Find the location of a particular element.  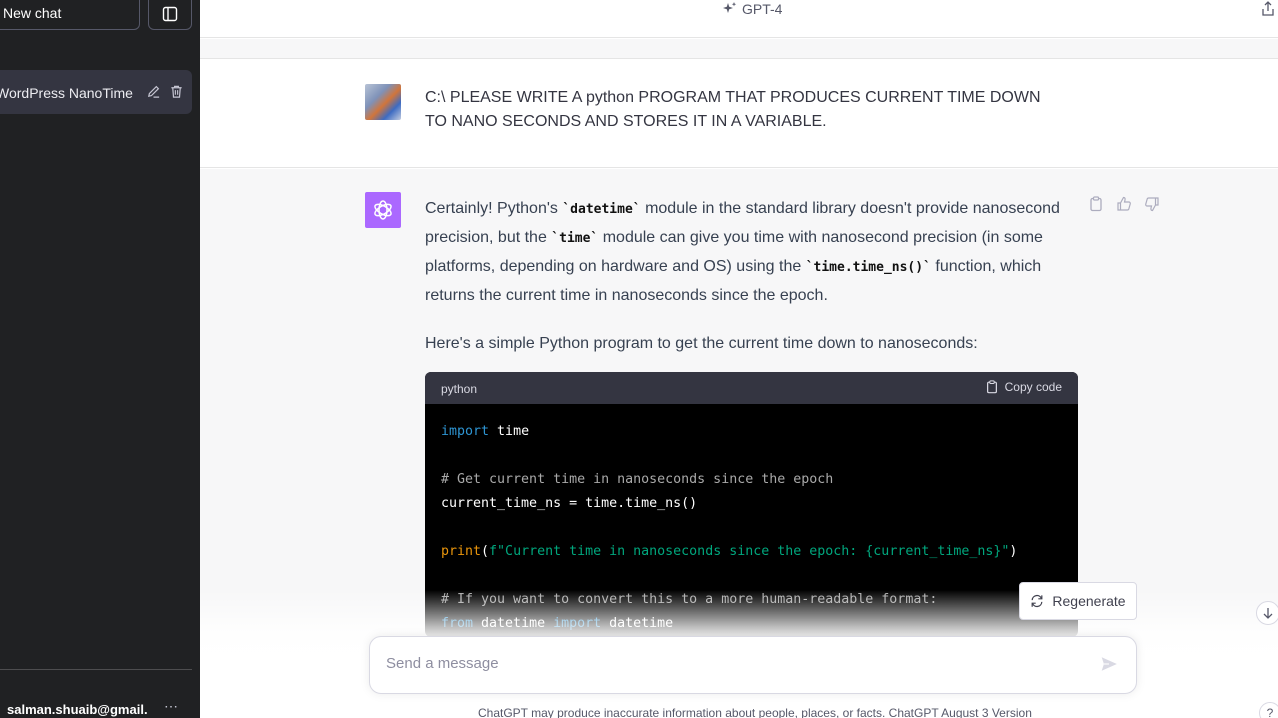

message-composer is located at coordinates (753, 665).